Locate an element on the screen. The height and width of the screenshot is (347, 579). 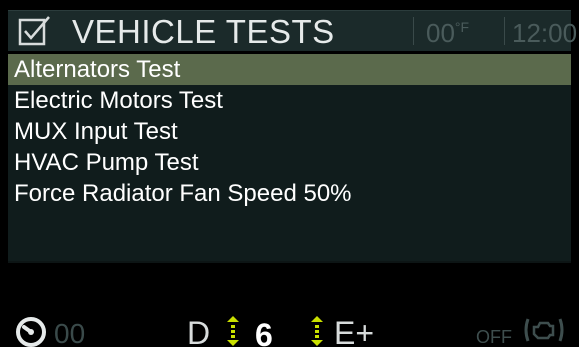
section-divider is located at coordinates (289, 262).